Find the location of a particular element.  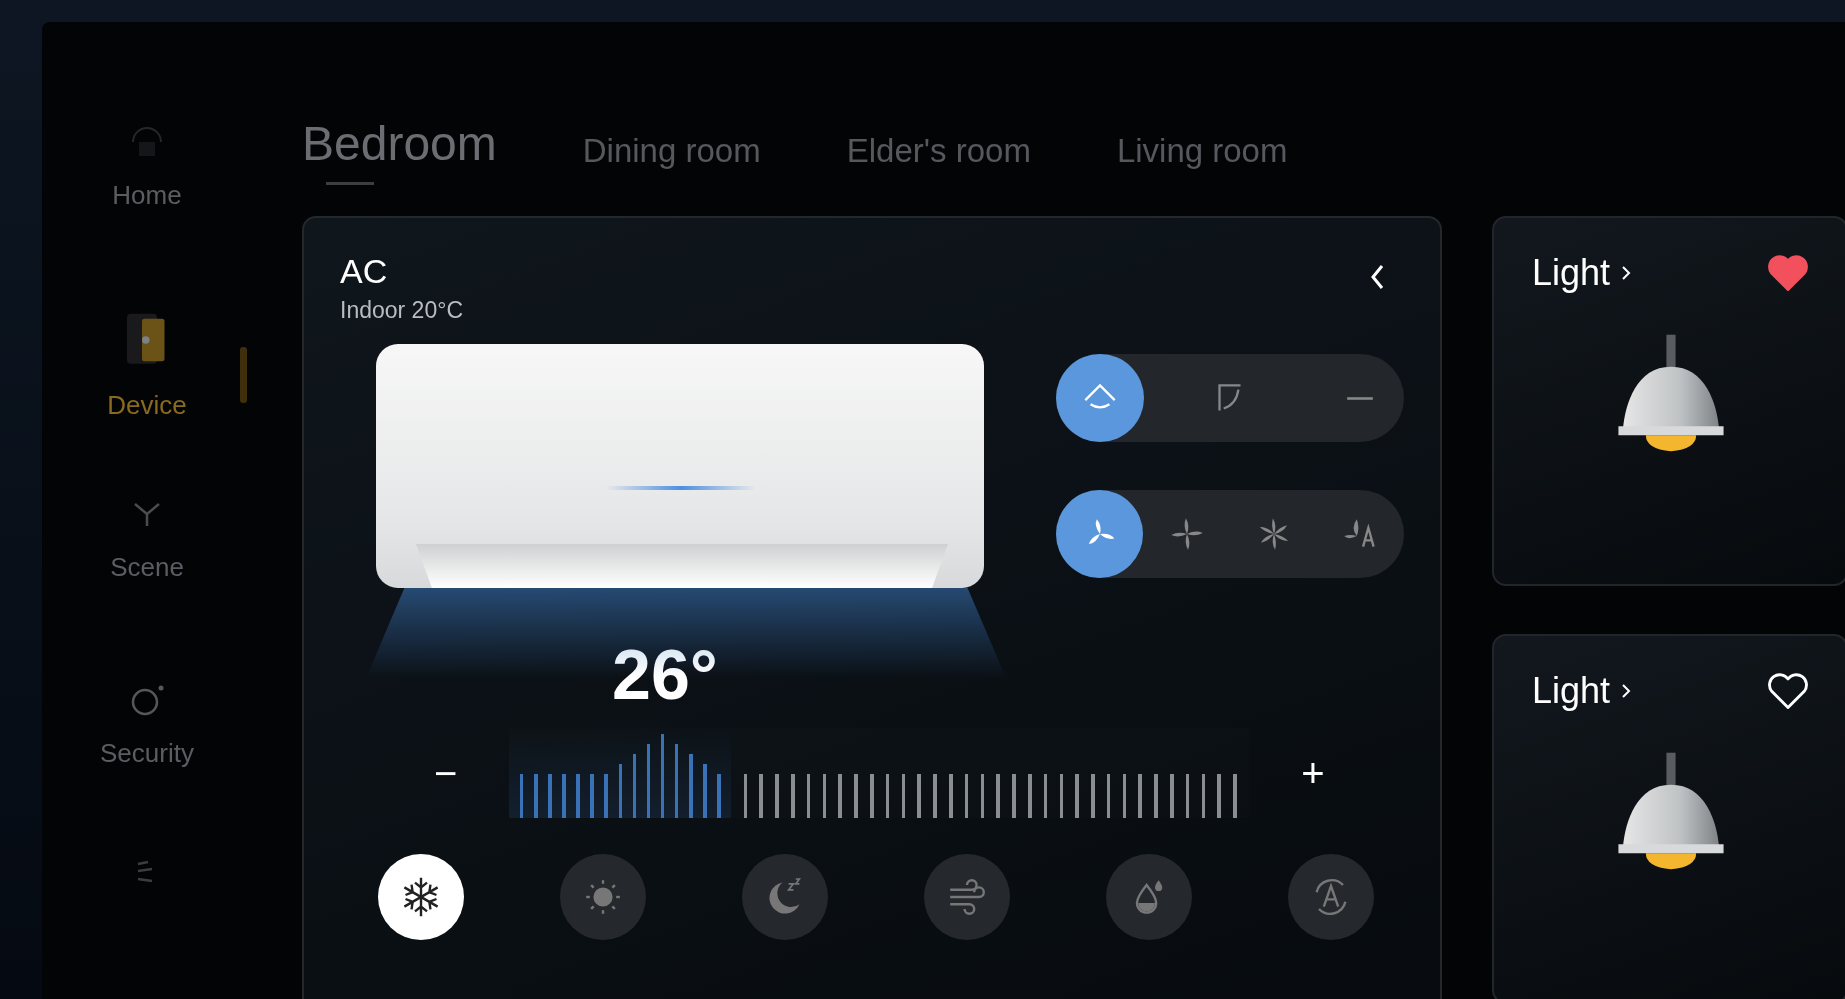

selection-indicator is located at coordinates (243, 375).